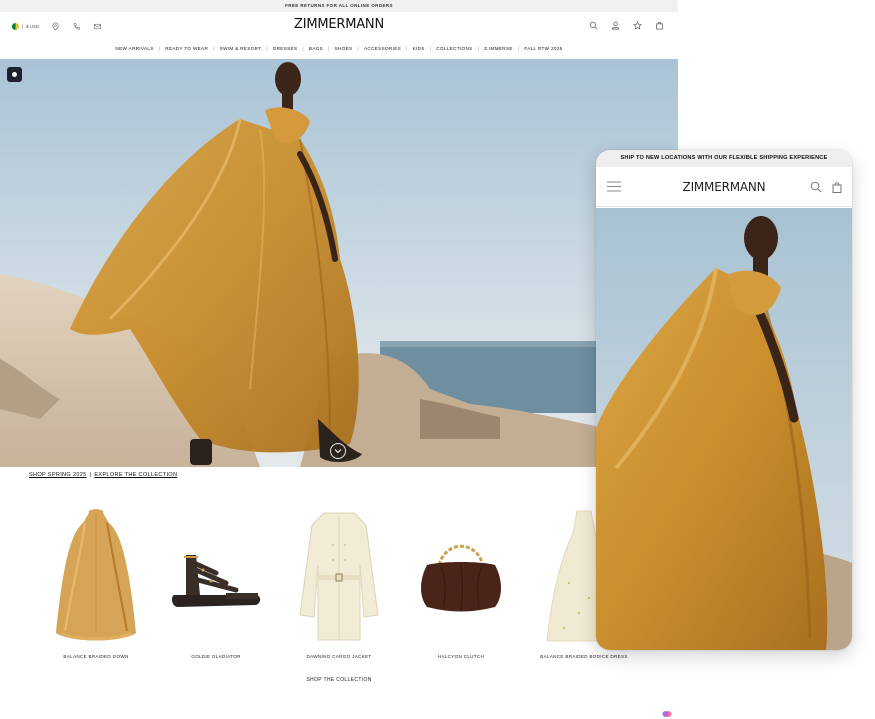 The image size is (875, 719). I want to click on brand-logo: ZIMMERMANN, so click(339, 24).